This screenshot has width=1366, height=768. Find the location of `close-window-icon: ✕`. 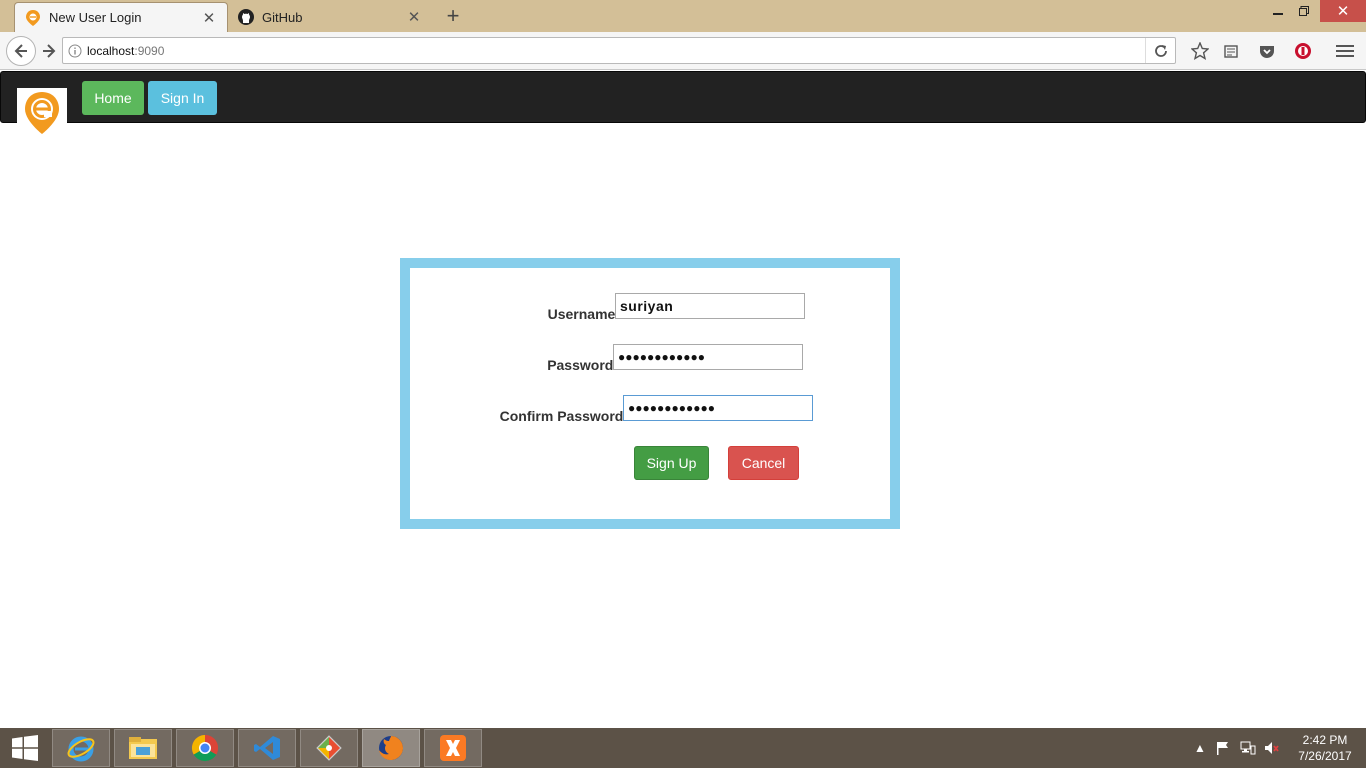

close-window-icon: ✕ is located at coordinates (1343, 11).